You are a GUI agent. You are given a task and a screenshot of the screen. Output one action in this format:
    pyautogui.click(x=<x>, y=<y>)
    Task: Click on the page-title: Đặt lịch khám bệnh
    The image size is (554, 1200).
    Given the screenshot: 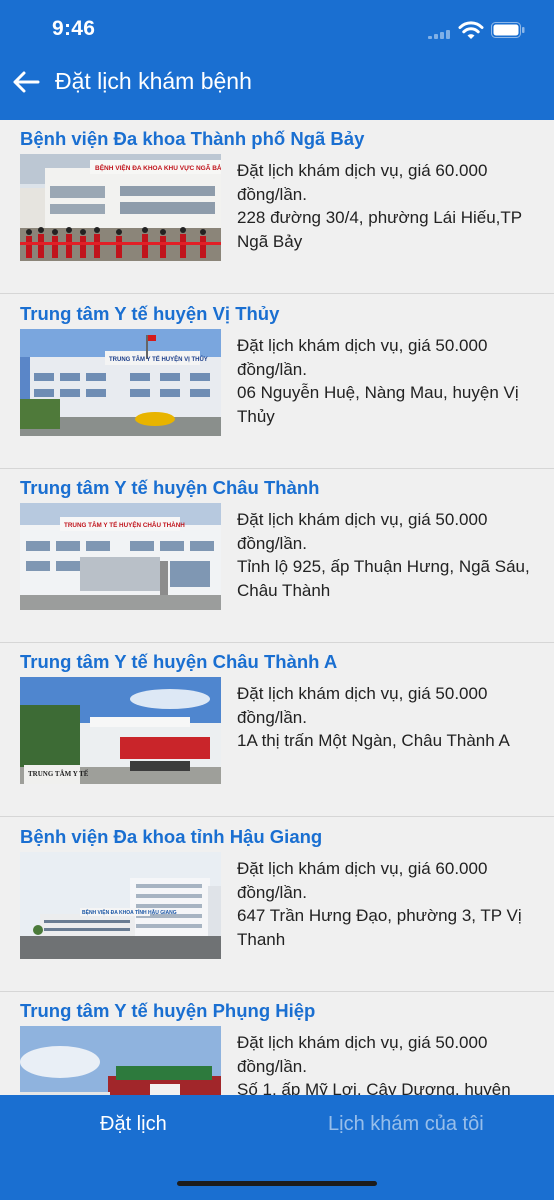 What is the action you would take?
    pyautogui.click(x=153, y=81)
    